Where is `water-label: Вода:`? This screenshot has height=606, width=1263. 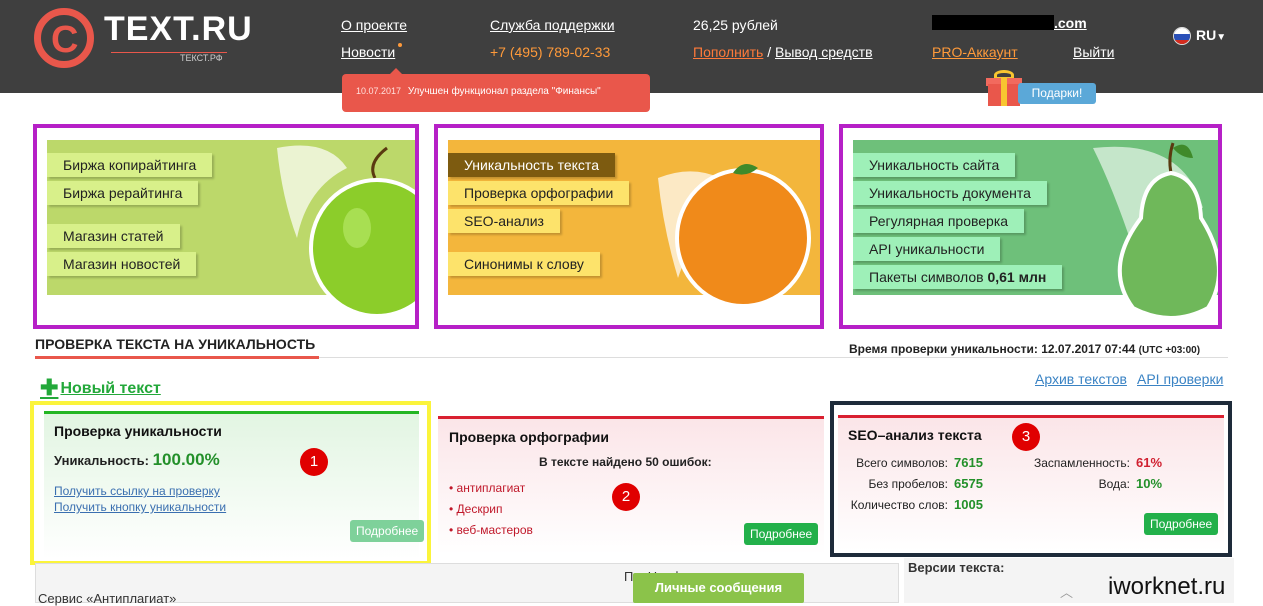 water-label: Вода: is located at coordinates (1114, 484).